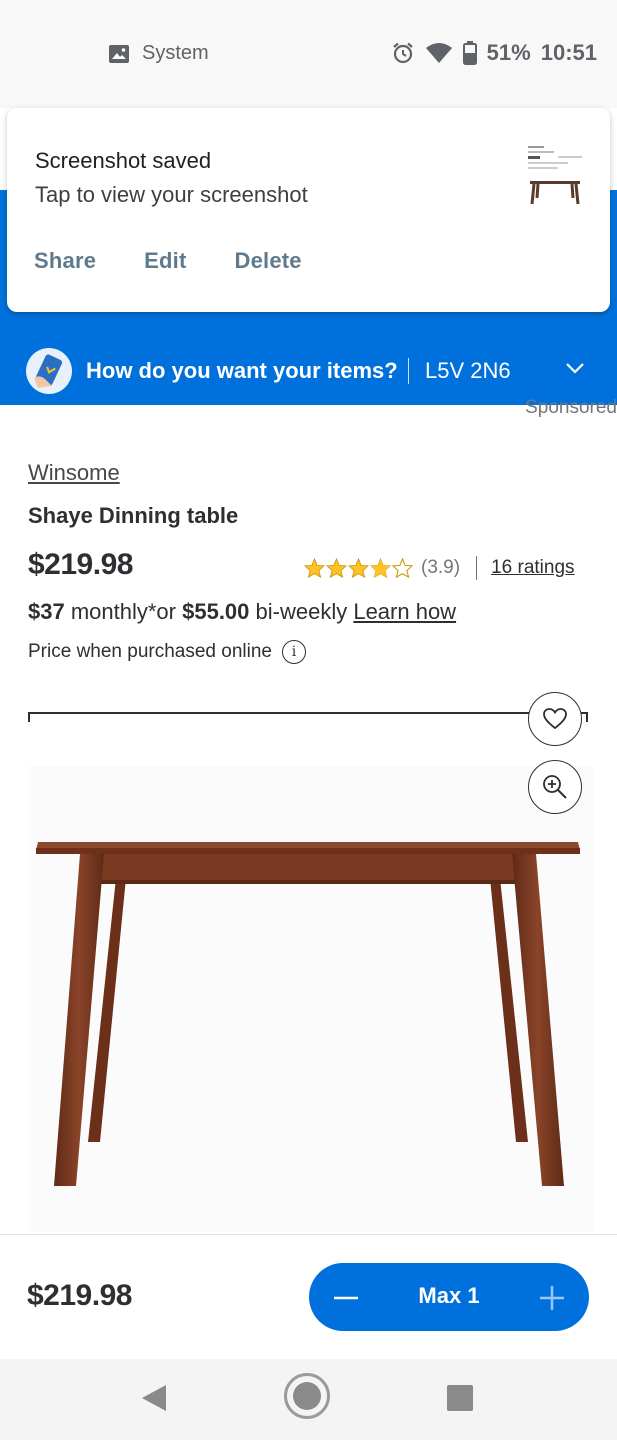 The image size is (617, 1440). I want to click on rating-summary: (3.9) 16 ratings, so click(439, 568).